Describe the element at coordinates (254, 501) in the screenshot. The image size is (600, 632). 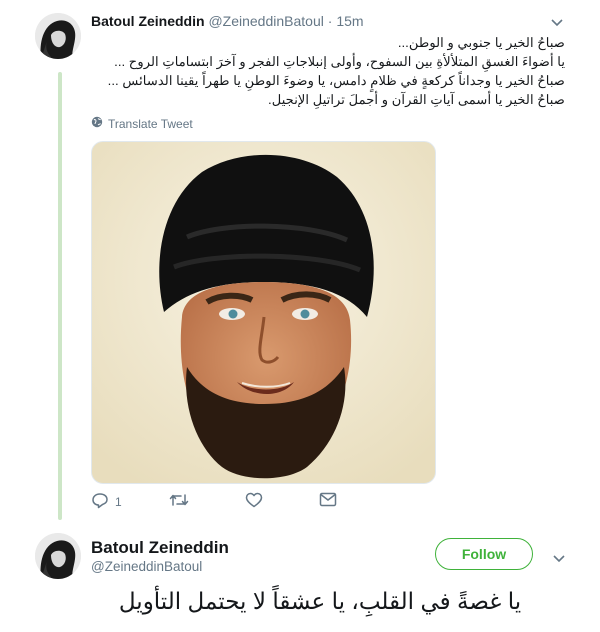
I see `heart-icon` at that location.